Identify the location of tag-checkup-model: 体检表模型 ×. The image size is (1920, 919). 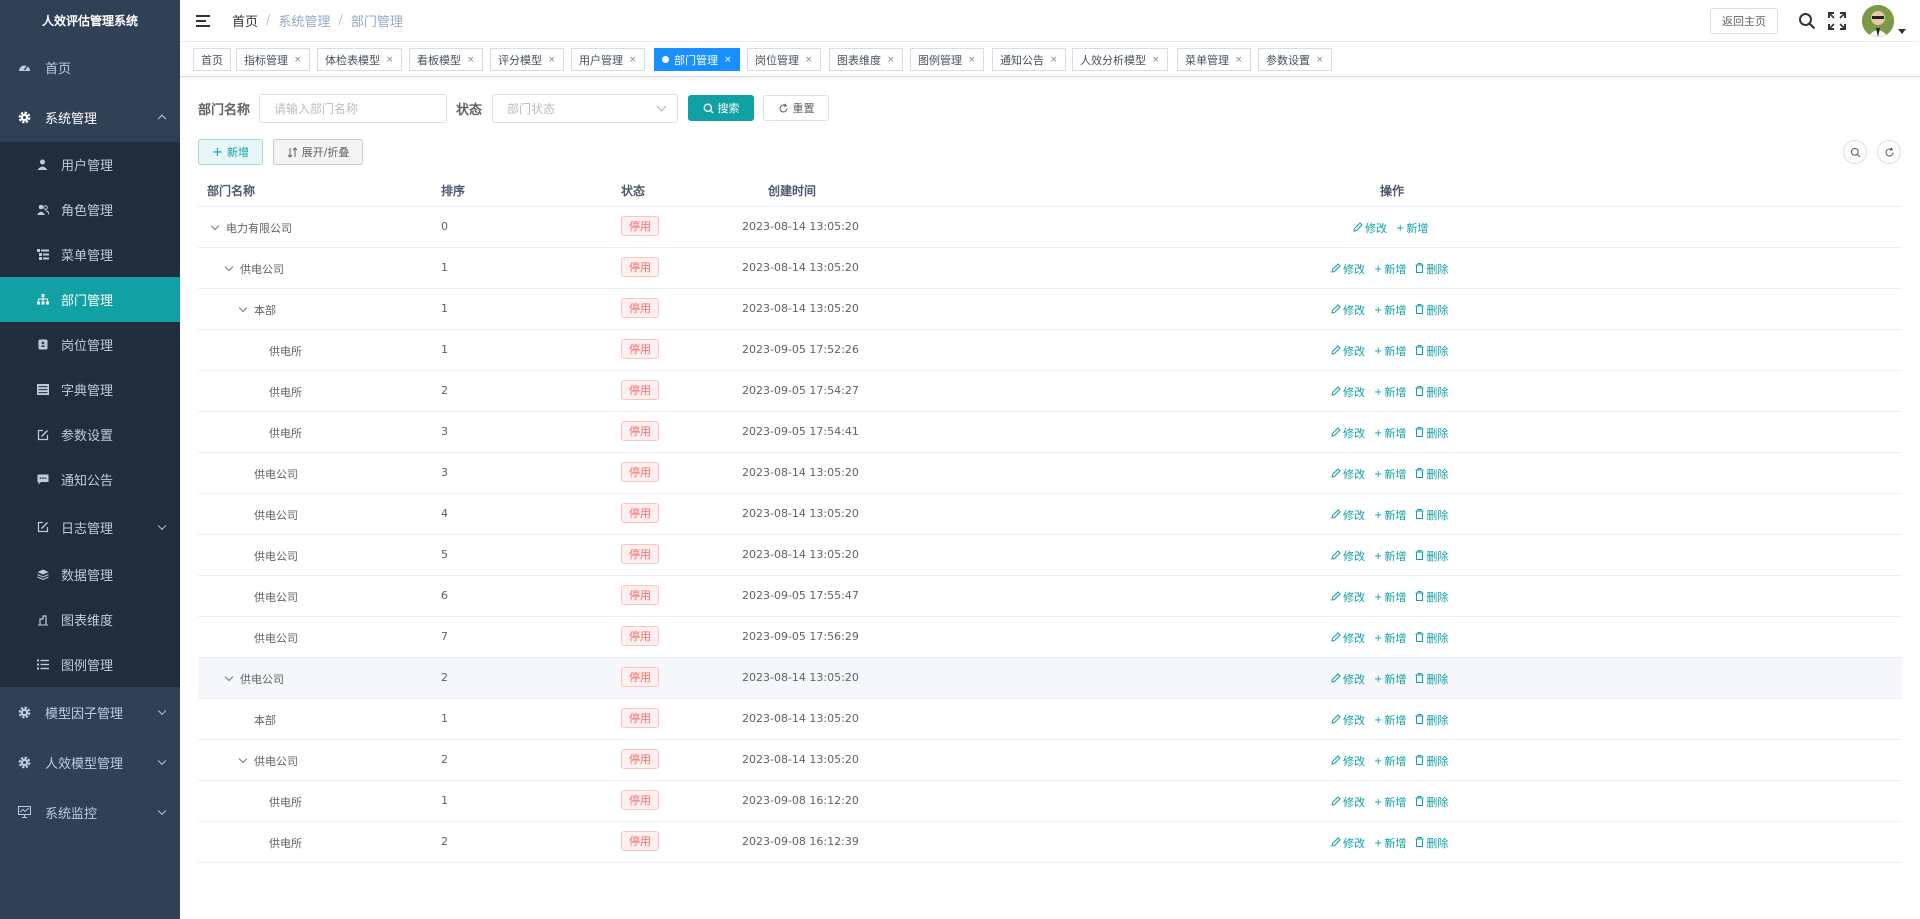
(359, 59).